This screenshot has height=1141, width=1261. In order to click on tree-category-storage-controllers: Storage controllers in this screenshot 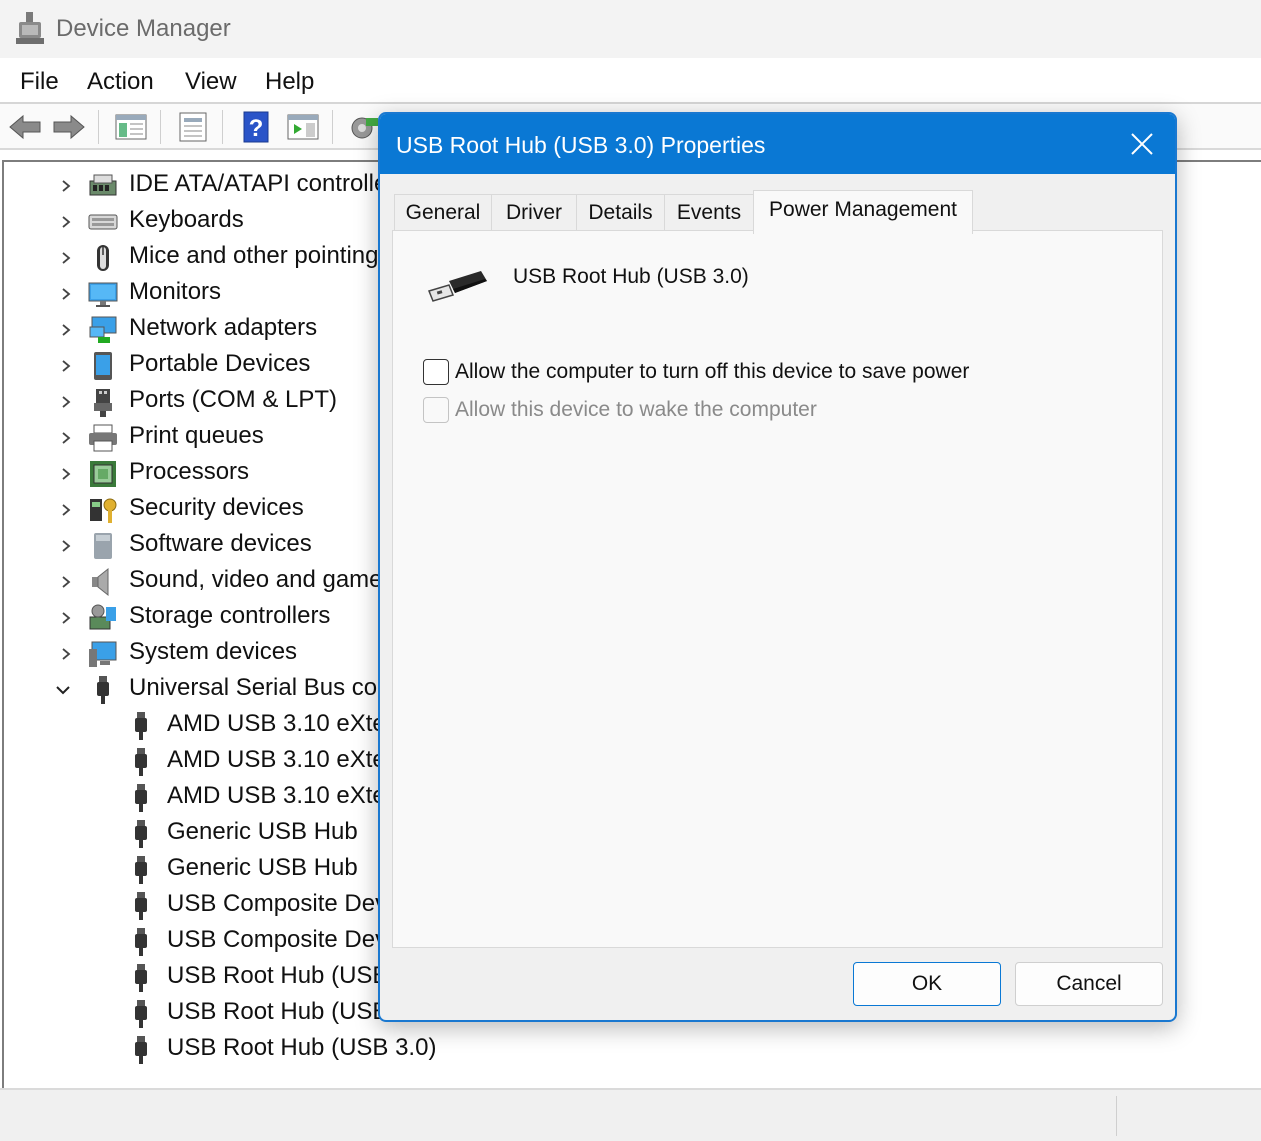, I will do `click(194, 618)`.